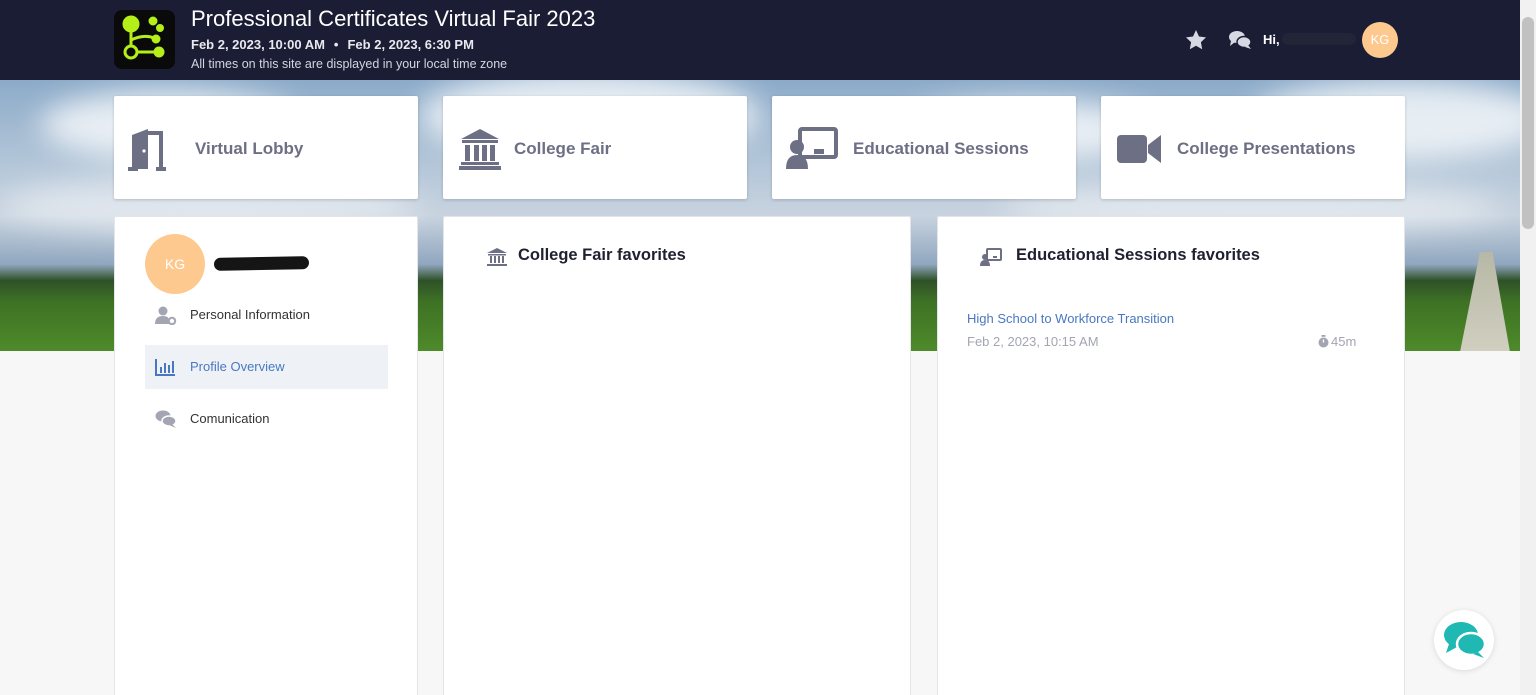 The height and width of the screenshot is (695, 1536). I want to click on menu-item-comunication: Comunication, so click(266, 419).